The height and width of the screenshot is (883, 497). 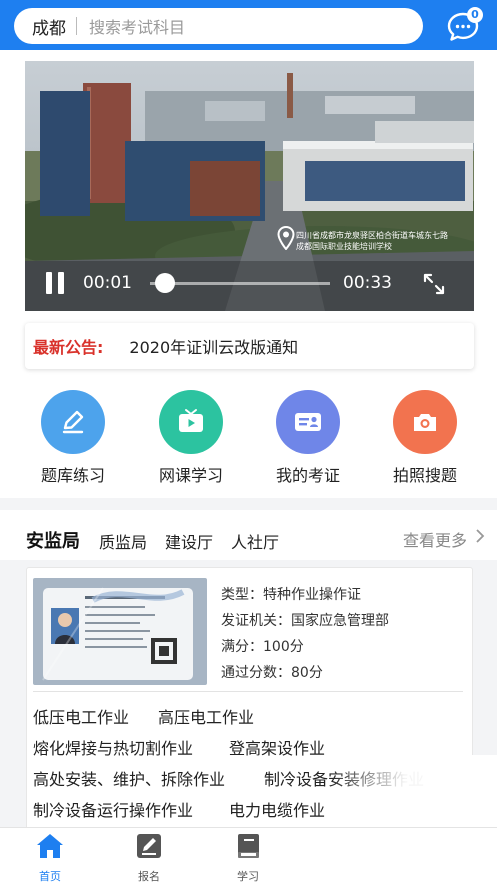 What do you see at coordinates (72, 475) in the screenshot?
I see `quick-question-bank-label: 题库练习` at bounding box center [72, 475].